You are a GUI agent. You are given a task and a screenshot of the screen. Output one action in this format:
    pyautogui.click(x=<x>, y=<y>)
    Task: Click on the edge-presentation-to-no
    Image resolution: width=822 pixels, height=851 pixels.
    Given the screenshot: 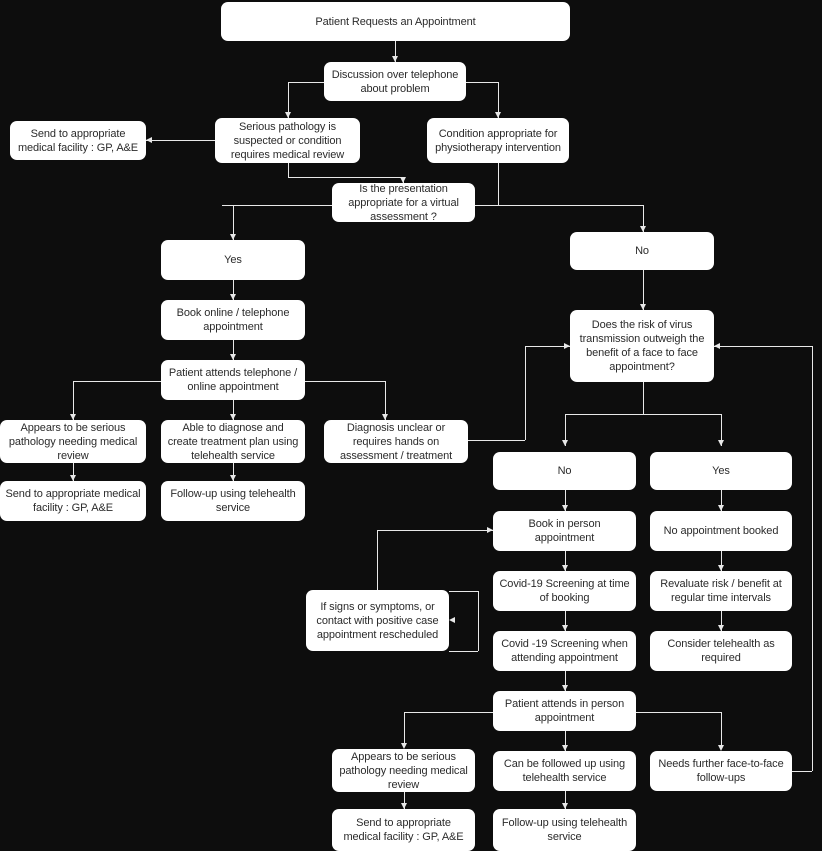 What is the action you would take?
    pyautogui.click(x=559, y=205)
    